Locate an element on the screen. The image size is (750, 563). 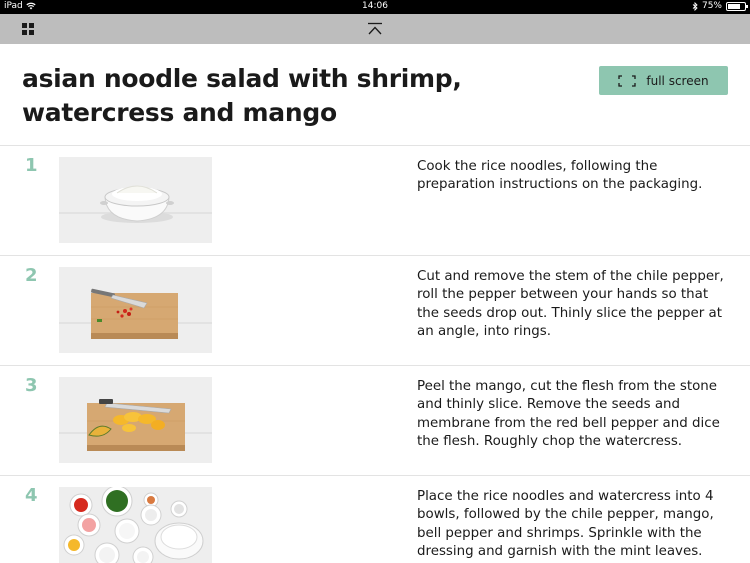
step-1-image is located at coordinates (135, 200).